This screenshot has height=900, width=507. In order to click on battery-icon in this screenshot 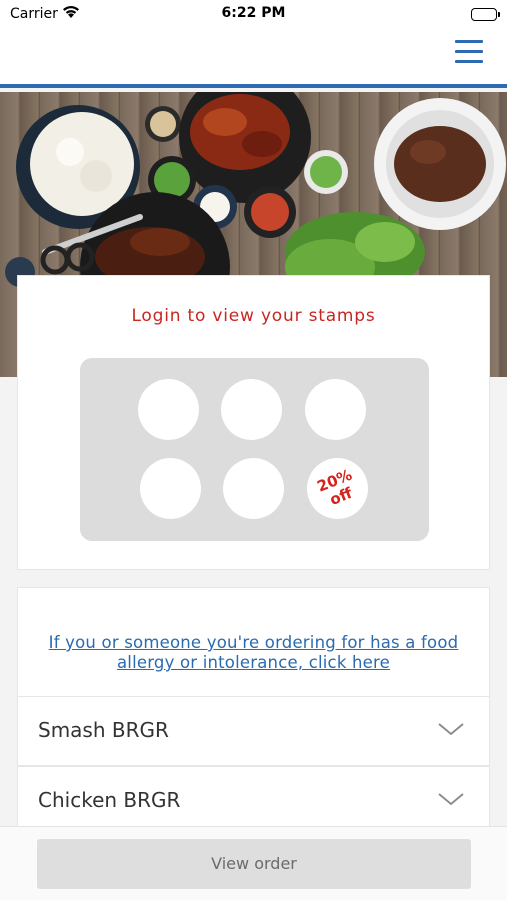, I will do `click(485, 14)`.